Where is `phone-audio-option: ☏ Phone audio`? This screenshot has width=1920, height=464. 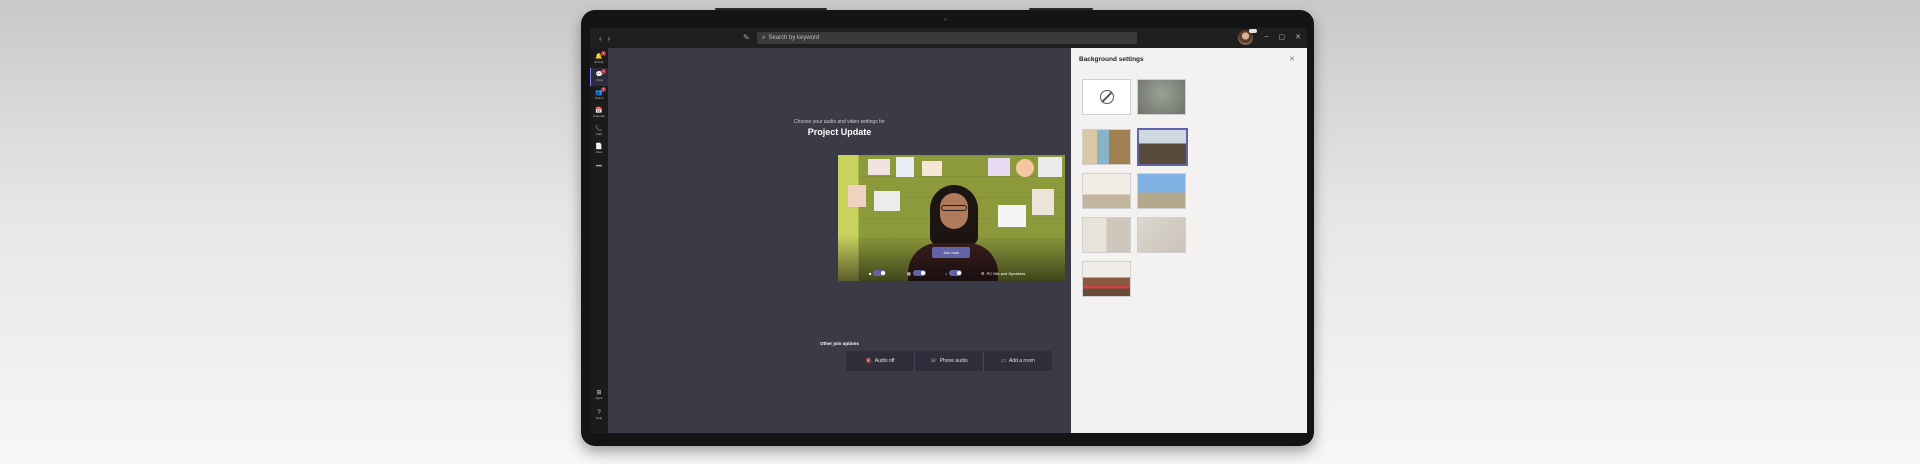
phone-audio-option: ☏ Phone audio is located at coordinates (948, 361).